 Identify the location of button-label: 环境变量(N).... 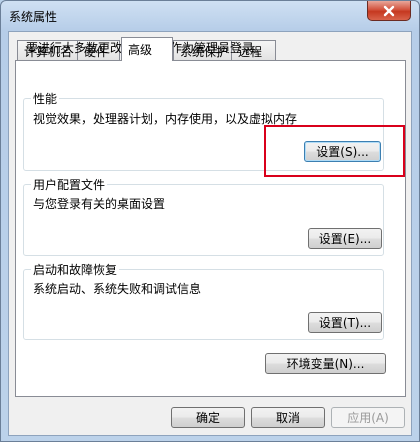
(325, 364).